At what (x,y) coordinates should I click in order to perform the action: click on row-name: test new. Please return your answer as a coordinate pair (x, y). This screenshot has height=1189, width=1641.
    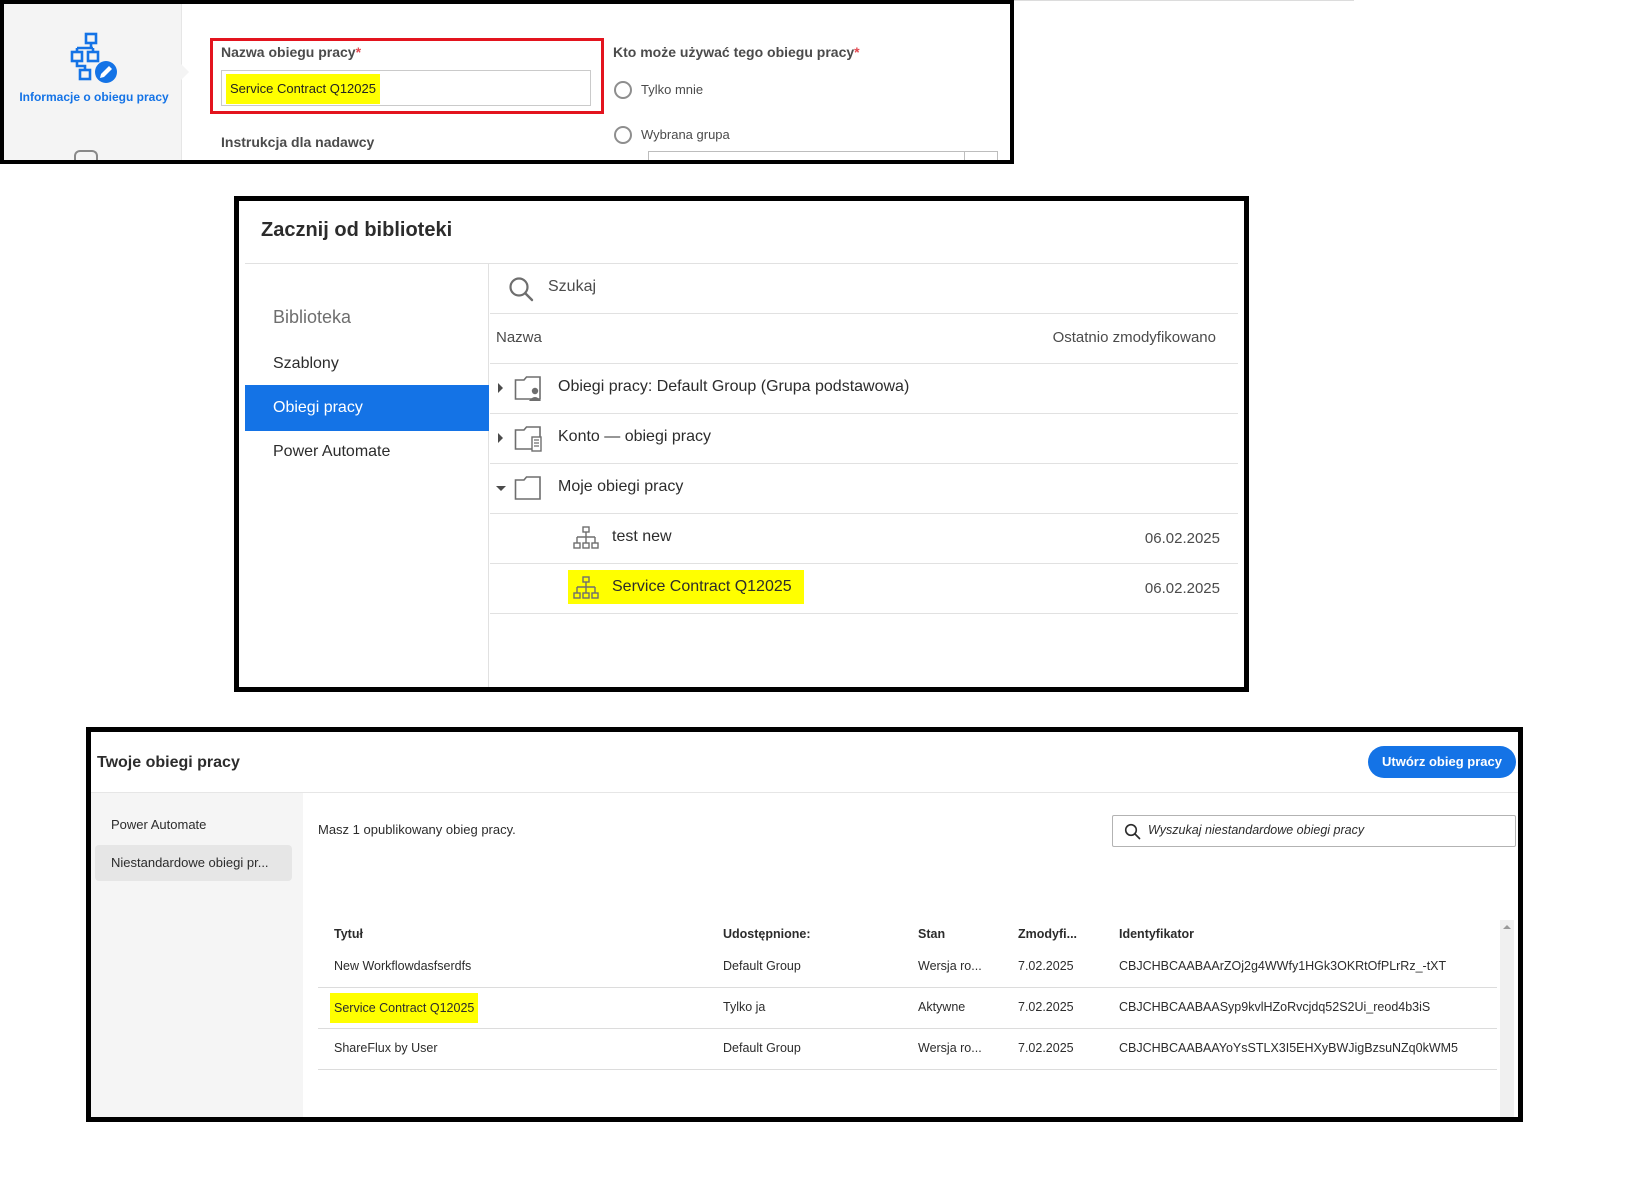
    Looking at the image, I should click on (642, 536).